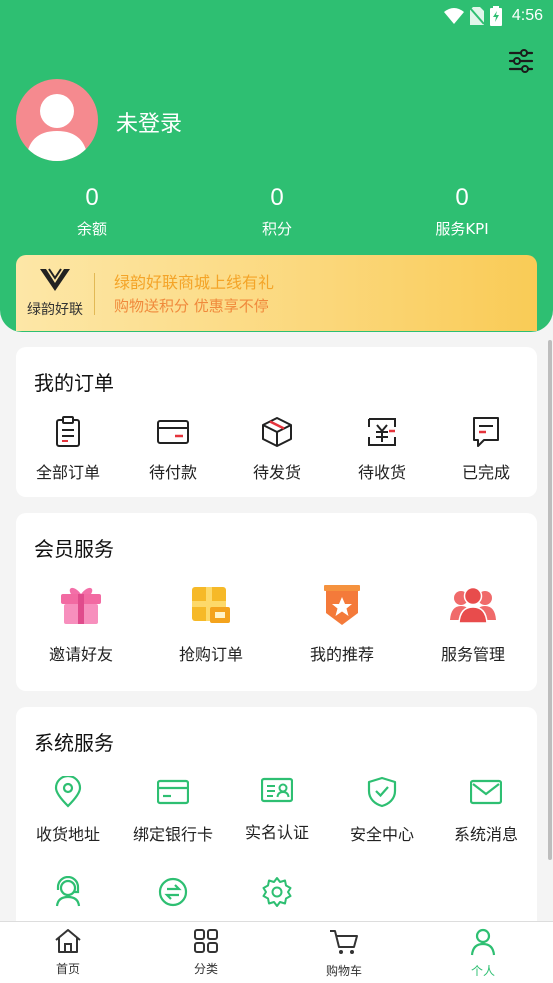 The width and height of the screenshot is (553, 983). Describe the element at coordinates (92, 211) in the screenshot. I see `stat-balance: 0 余额` at that location.